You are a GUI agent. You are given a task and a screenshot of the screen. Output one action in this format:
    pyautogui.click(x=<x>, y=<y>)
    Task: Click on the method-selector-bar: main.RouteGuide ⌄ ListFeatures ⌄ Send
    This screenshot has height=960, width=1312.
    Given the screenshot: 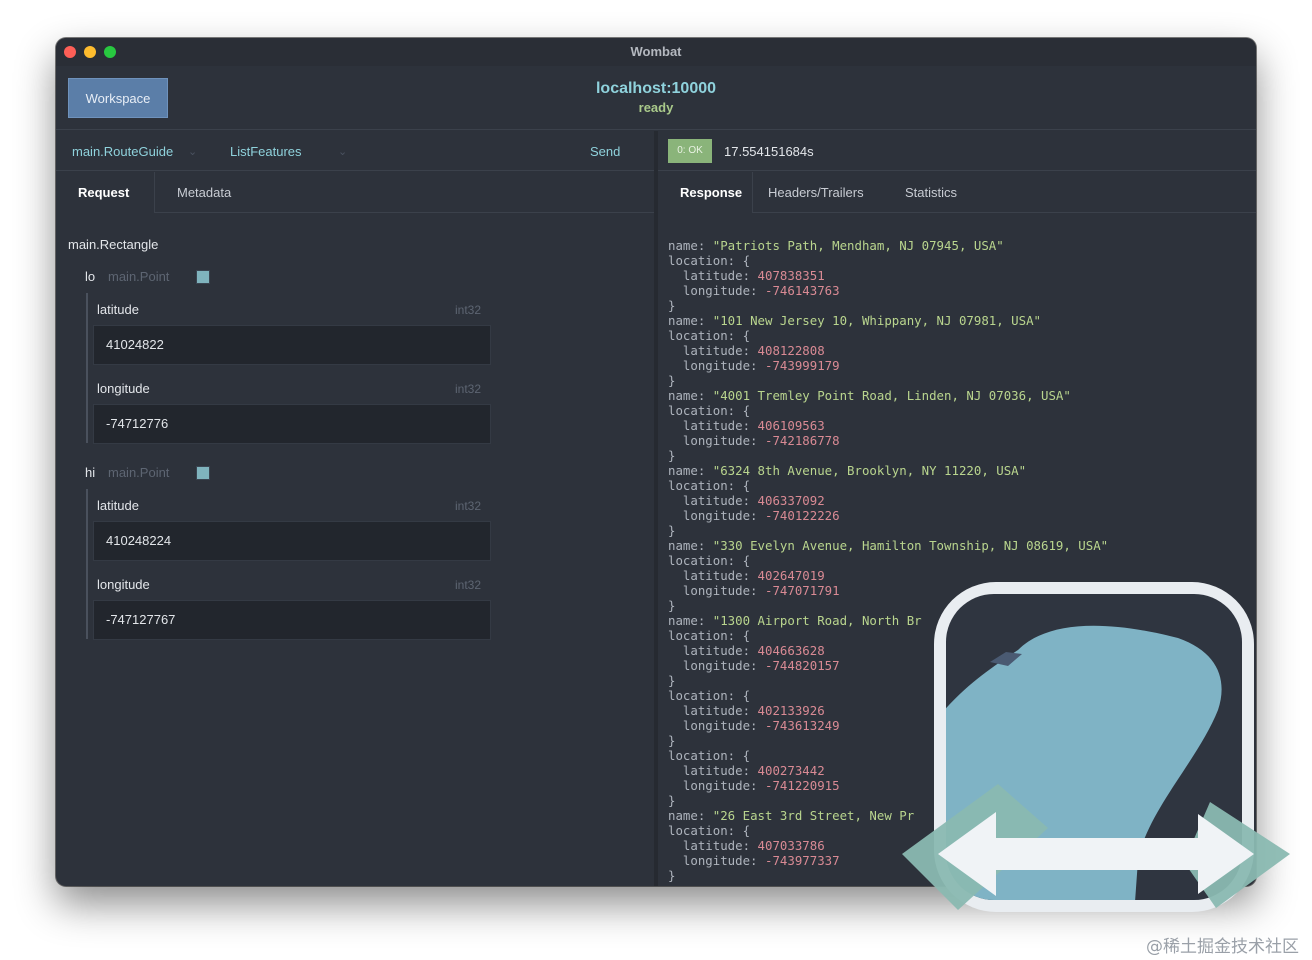 What is the action you would take?
    pyautogui.click(x=355, y=151)
    